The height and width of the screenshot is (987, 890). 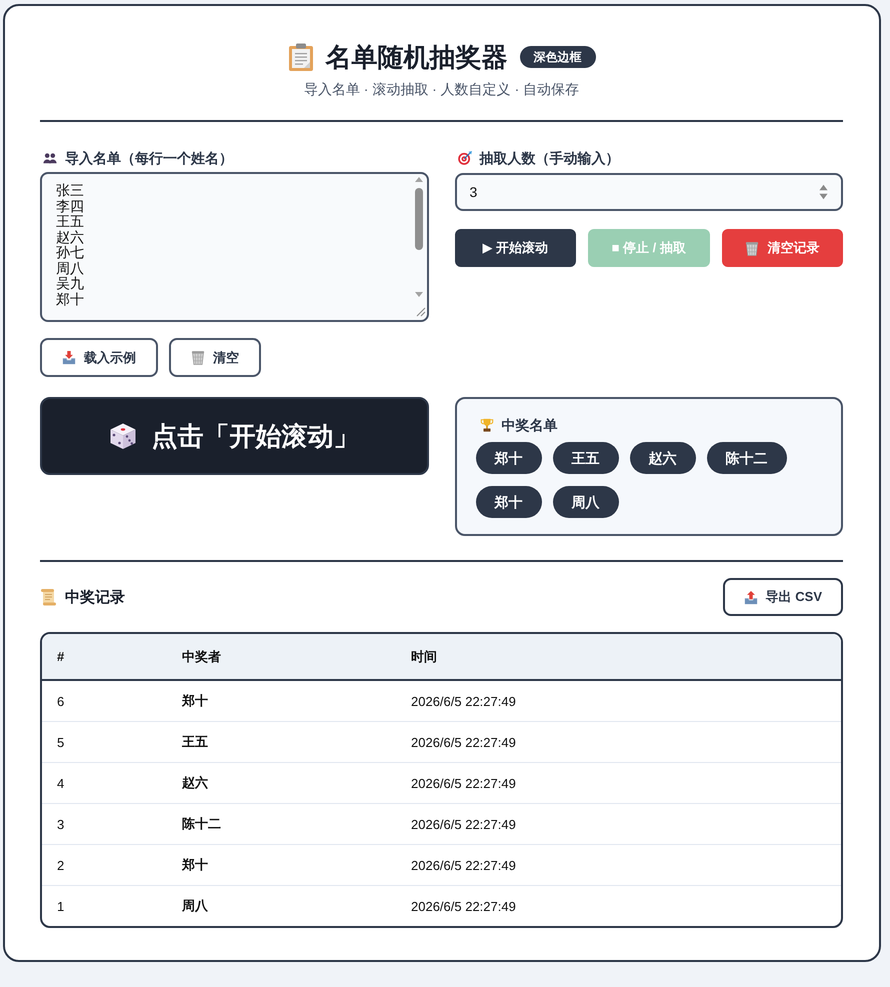 I want to click on display-text: 点击「开始滚动」, so click(x=255, y=436).